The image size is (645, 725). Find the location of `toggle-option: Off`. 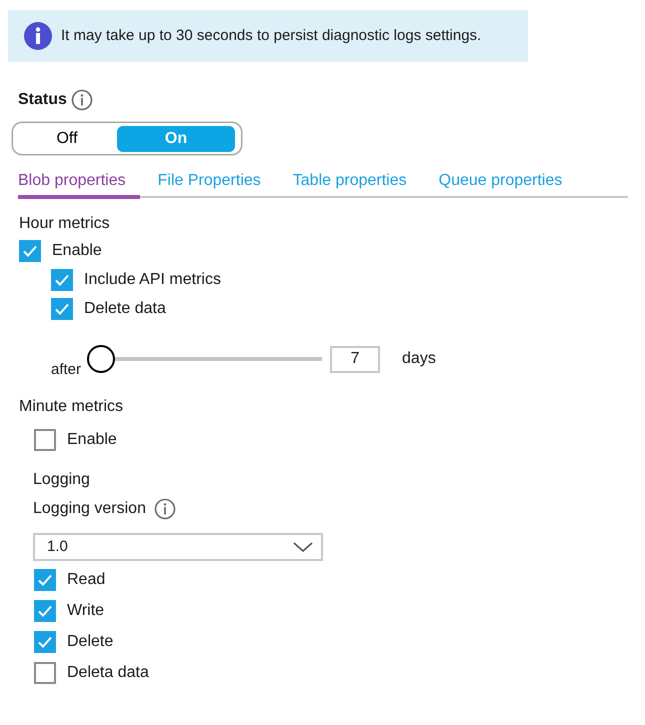

toggle-option: Off is located at coordinates (67, 139).